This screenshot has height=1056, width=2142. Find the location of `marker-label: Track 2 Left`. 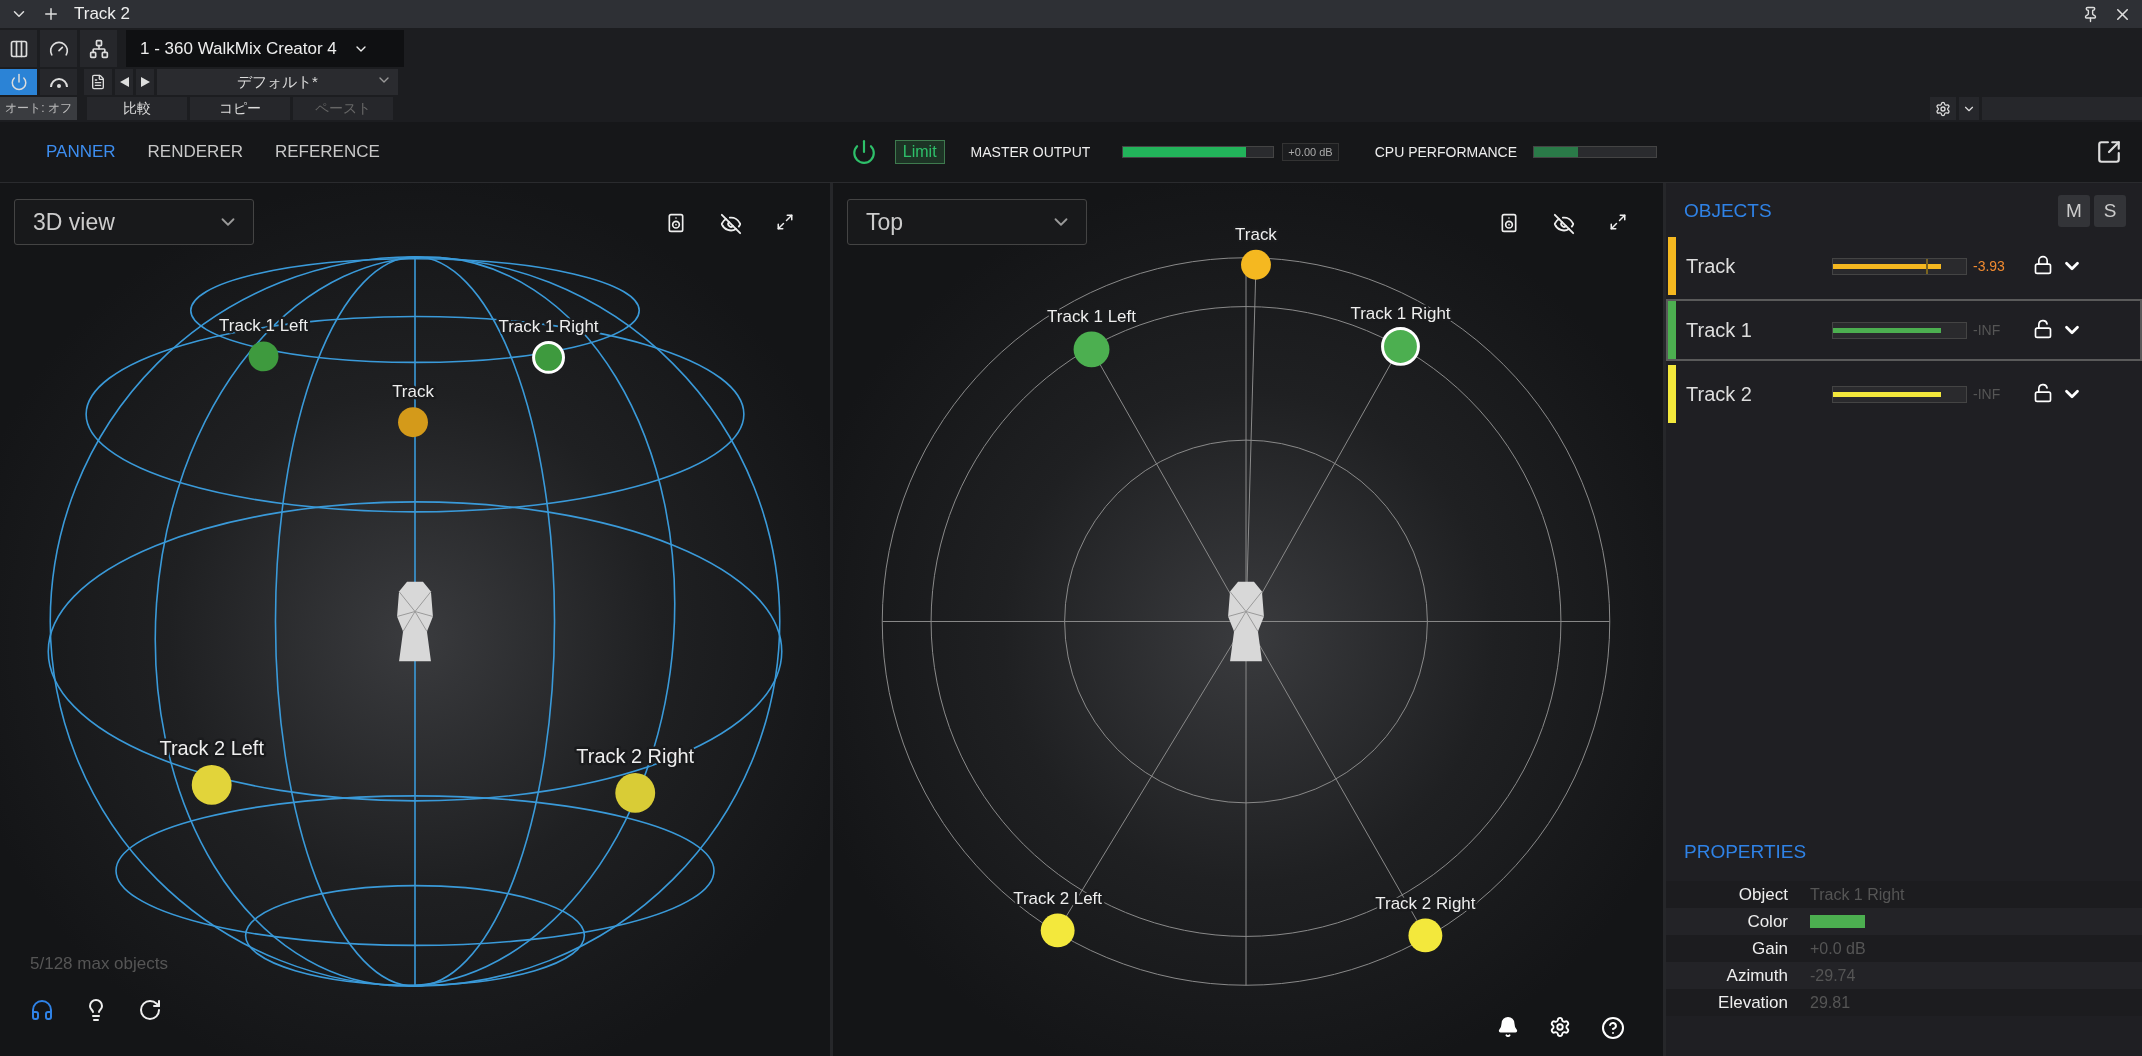

marker-label: Track 2 Left is located at coordinates (1058, 898).